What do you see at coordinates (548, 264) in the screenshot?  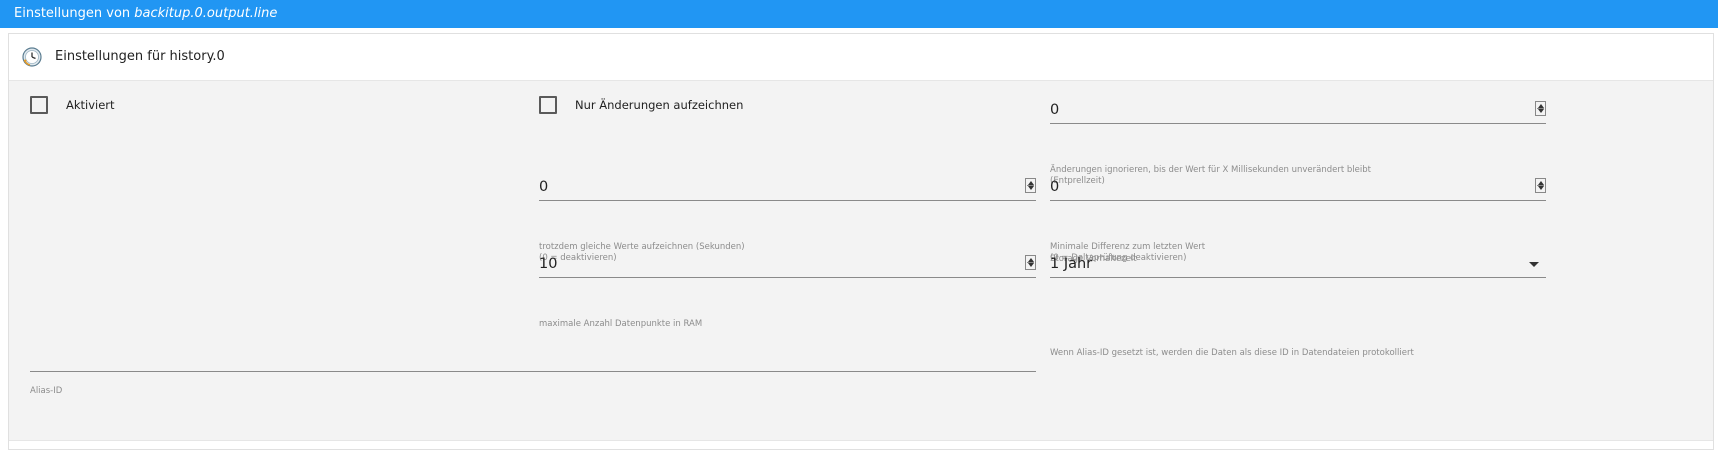 I see `max-points-input: 10` at bounding box center [548, 264].